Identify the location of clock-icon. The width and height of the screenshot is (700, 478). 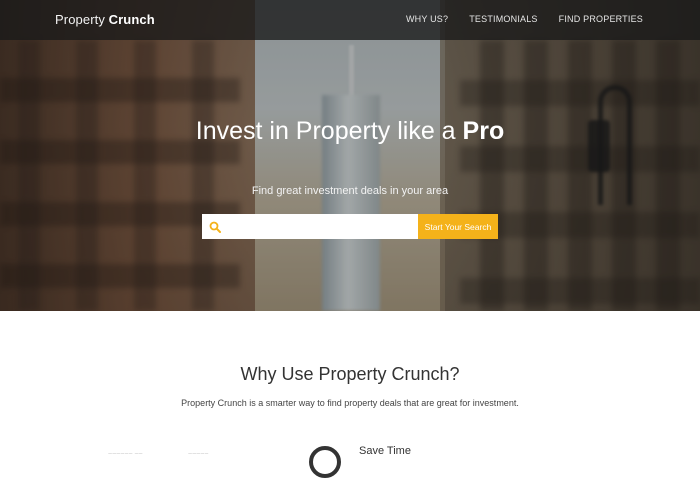
(325, 462).